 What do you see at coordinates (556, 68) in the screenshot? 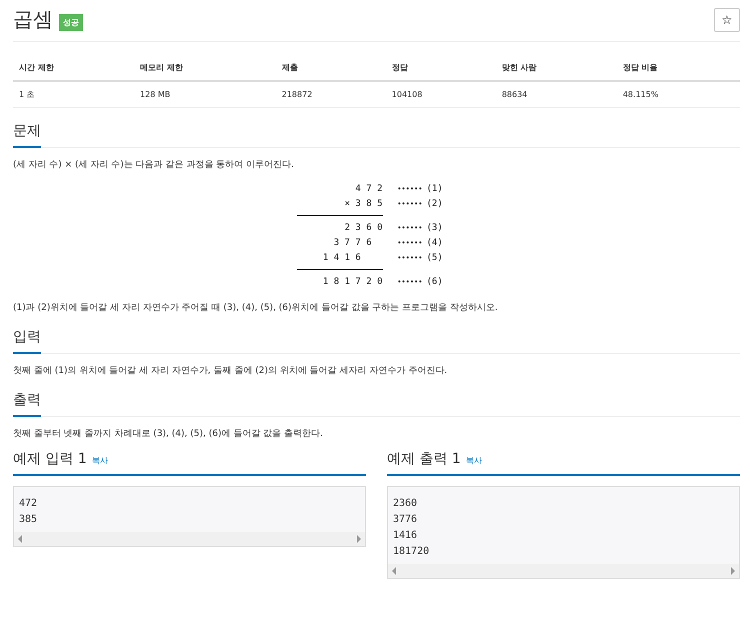
I see `column-header: 맞힌 사람` at bounding box center [556, 68].